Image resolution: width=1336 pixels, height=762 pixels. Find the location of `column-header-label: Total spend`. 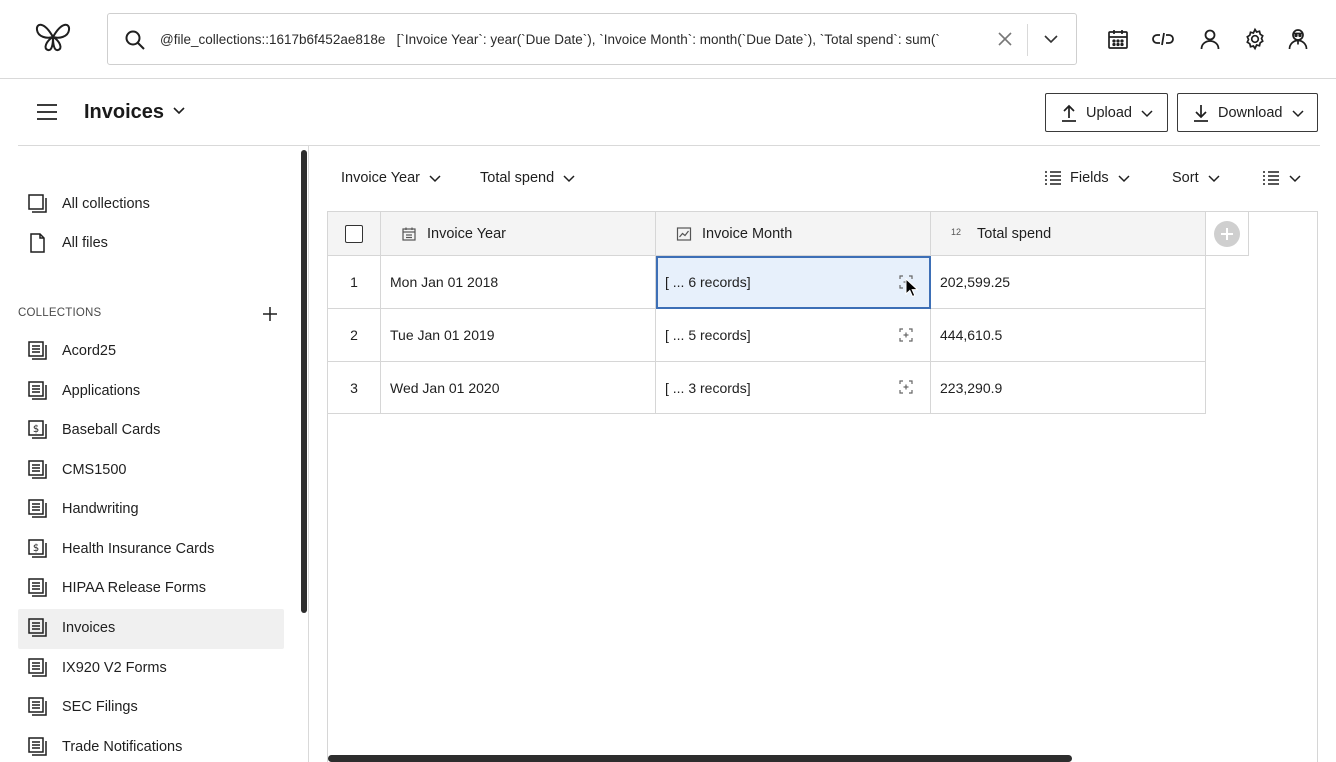

column-header-label: Total spend is located at coordinates (1014, 234).